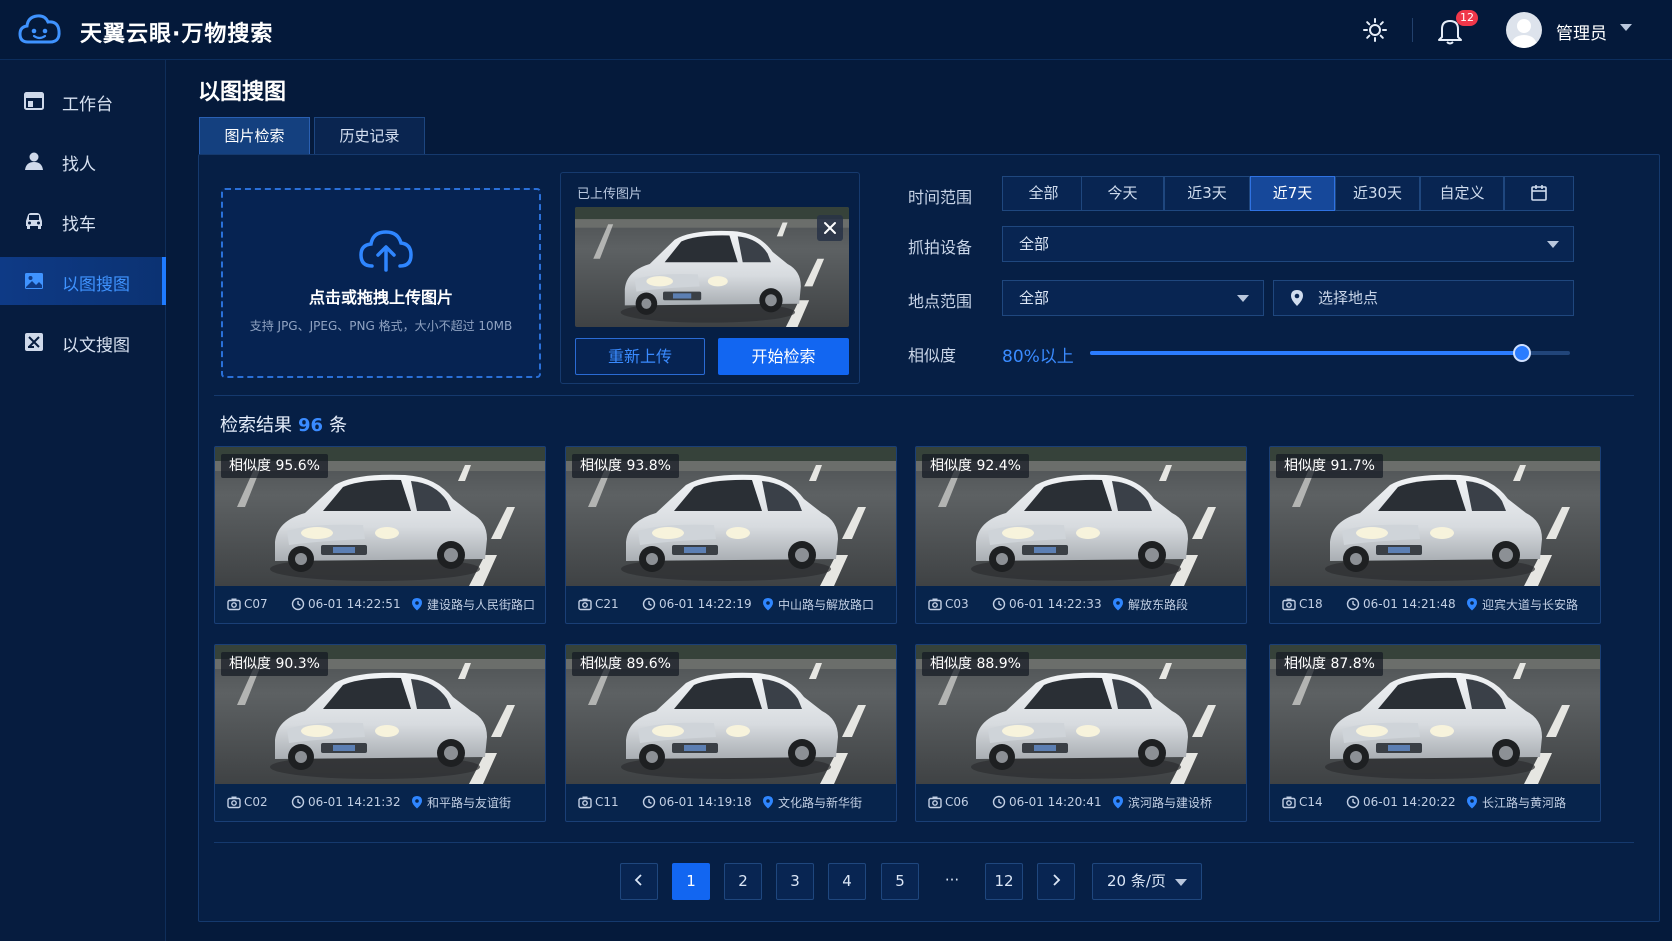 This screenshot has width=1672, height=941. I want to click on capture-time-text: 06-01 14:20:22, so click(1409, 802).